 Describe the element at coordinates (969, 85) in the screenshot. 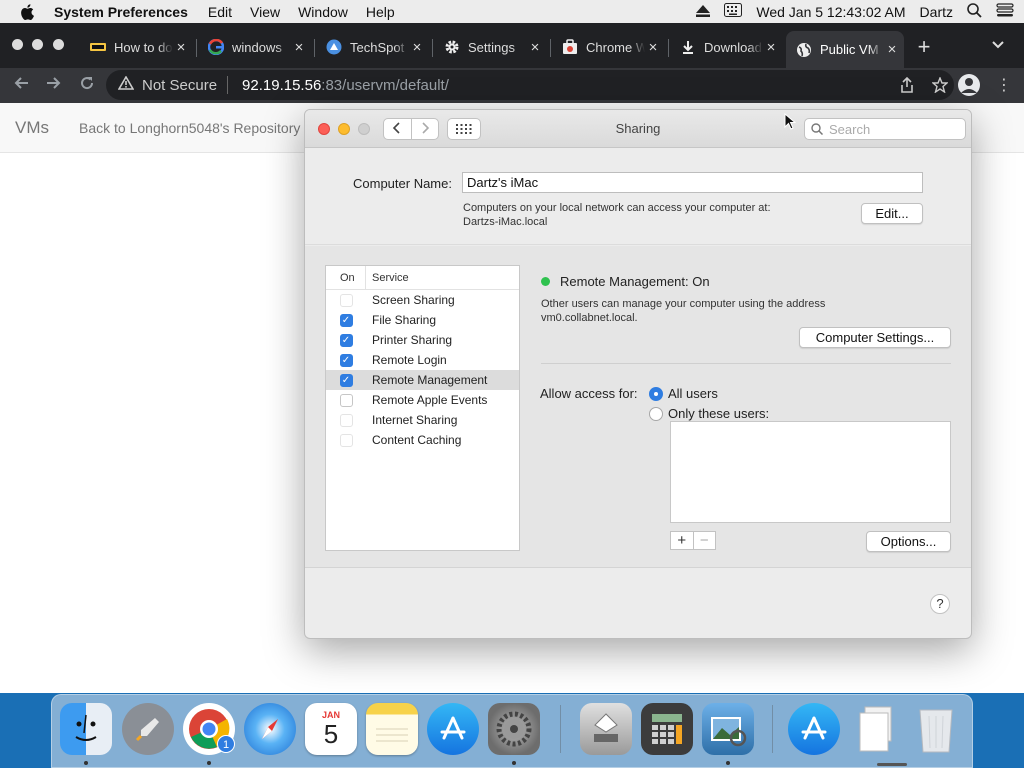

I see `profile-avatar-icon` at that location.